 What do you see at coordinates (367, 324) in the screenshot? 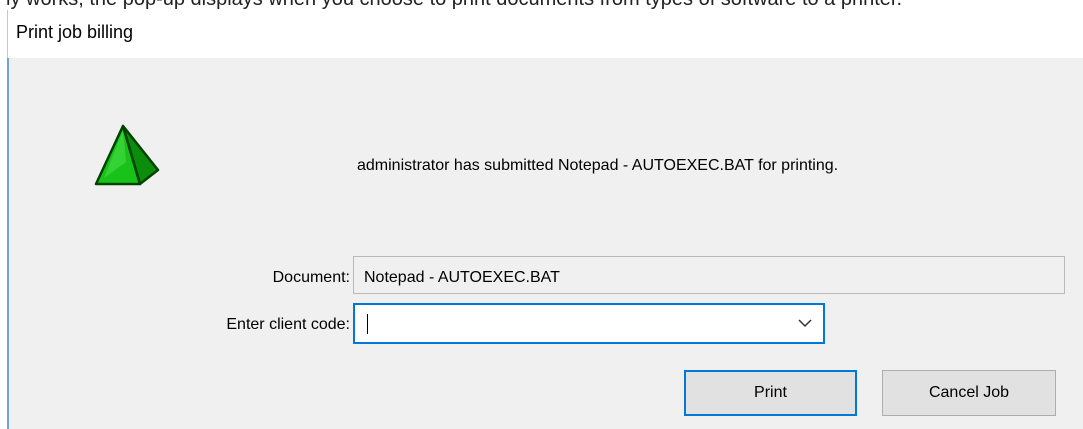
I see `text-caret` at bounding box center [367, 324].